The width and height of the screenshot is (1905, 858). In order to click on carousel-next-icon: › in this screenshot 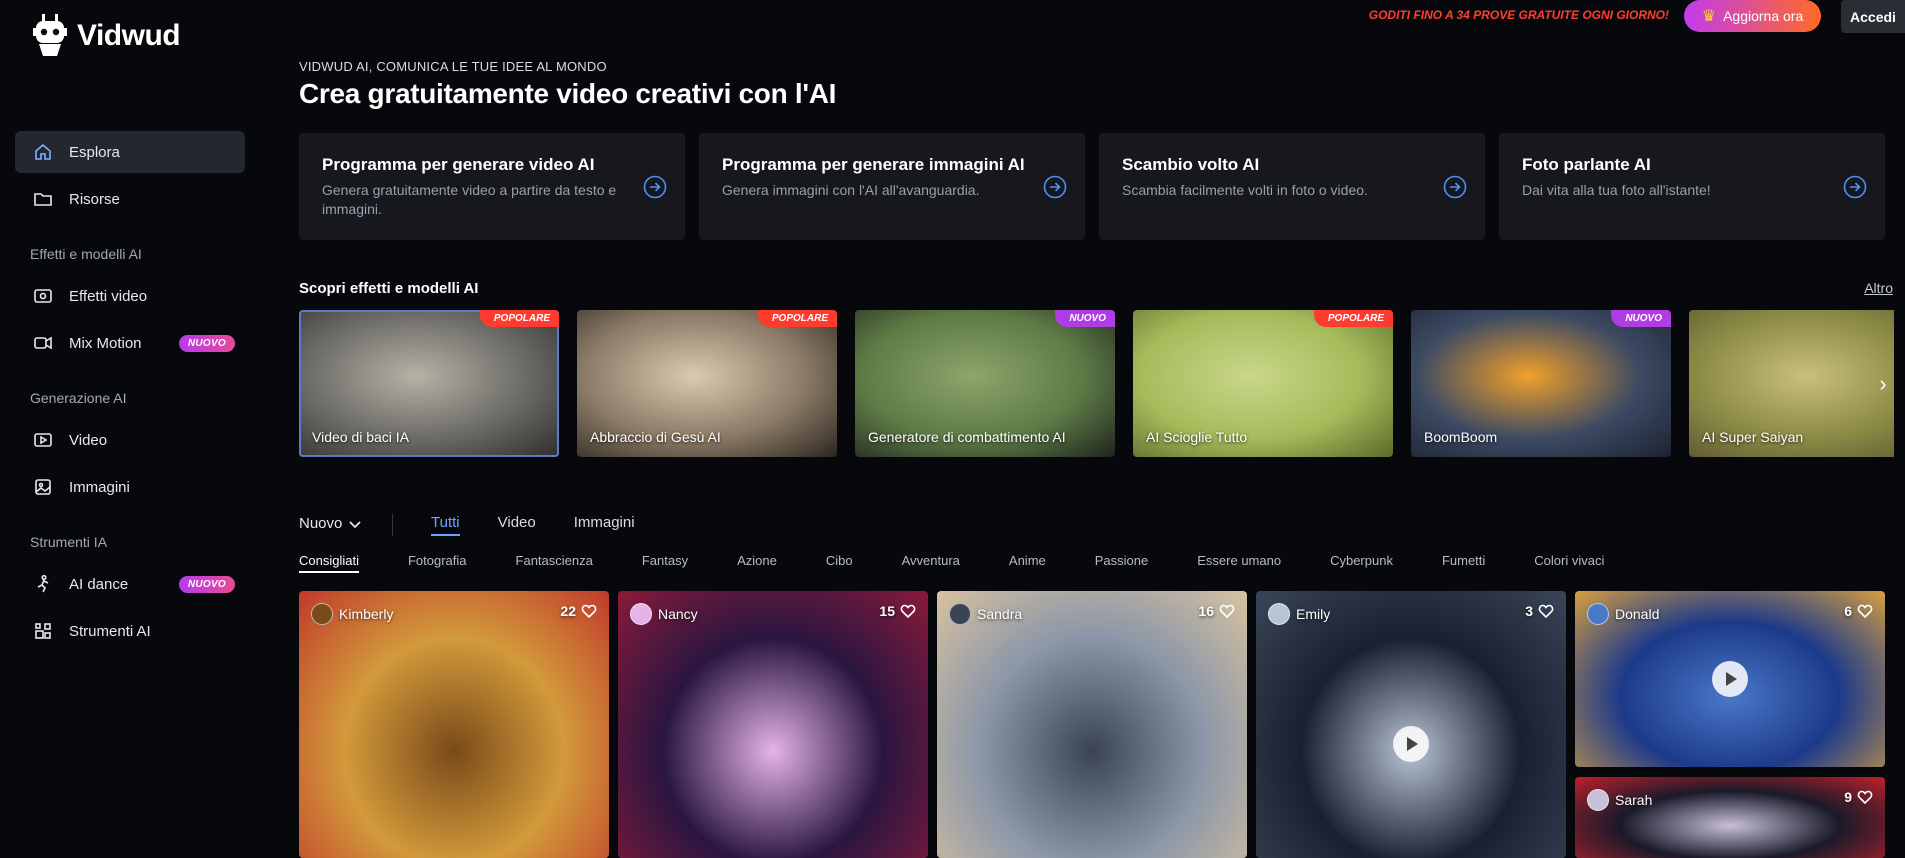, I will do `click(1883, 384)`.